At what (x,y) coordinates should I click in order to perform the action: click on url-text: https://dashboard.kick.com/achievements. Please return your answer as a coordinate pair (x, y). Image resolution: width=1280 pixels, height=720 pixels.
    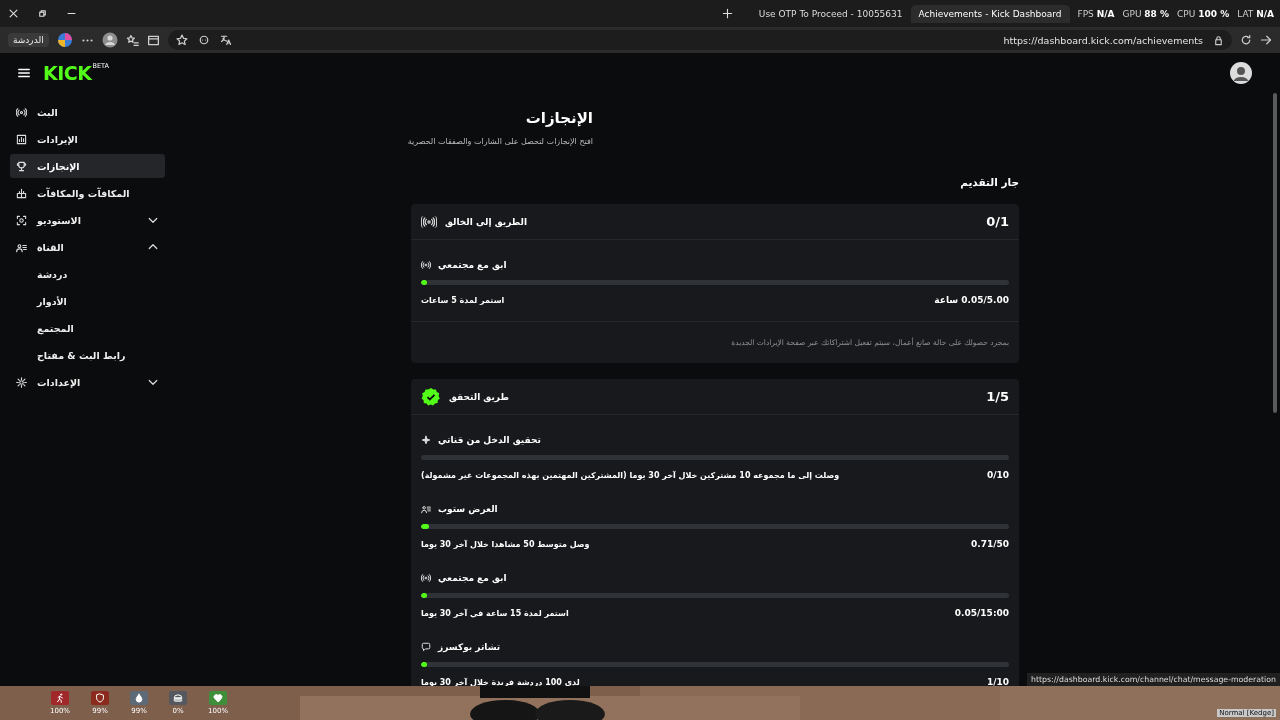
    Looking at the image, I should click on (1103, 40).